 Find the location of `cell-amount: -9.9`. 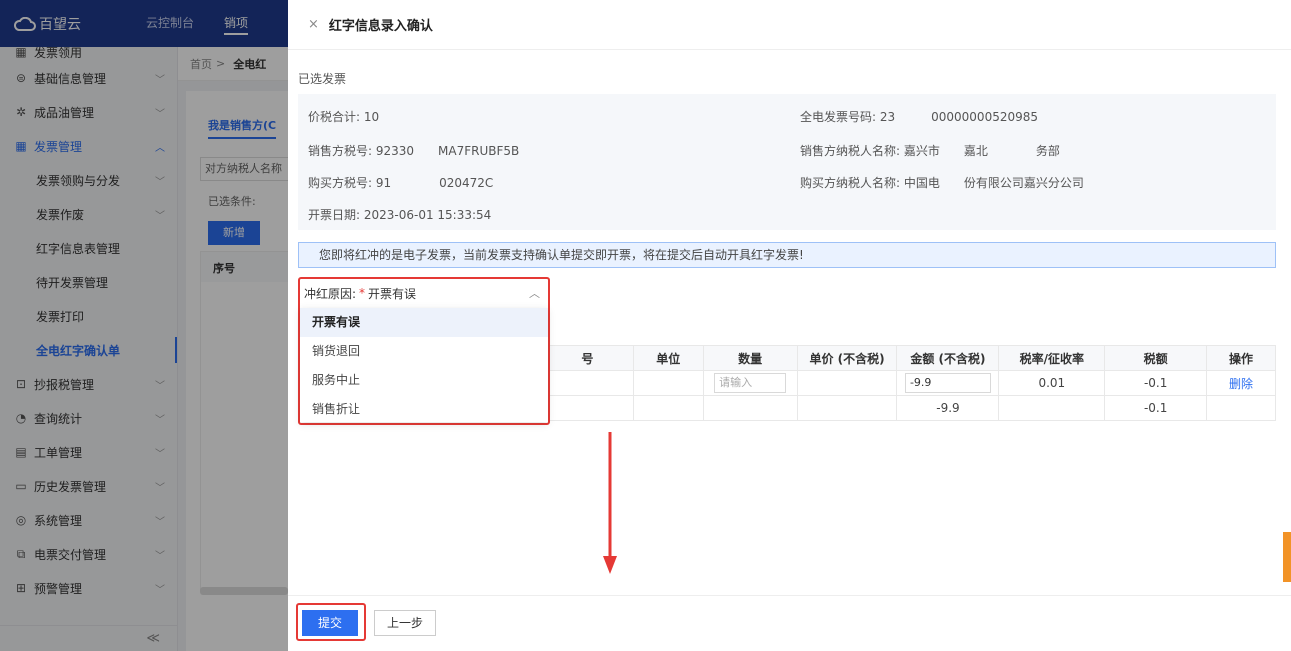

cell-amount: -9.9 is located at coordinates (948, 383).